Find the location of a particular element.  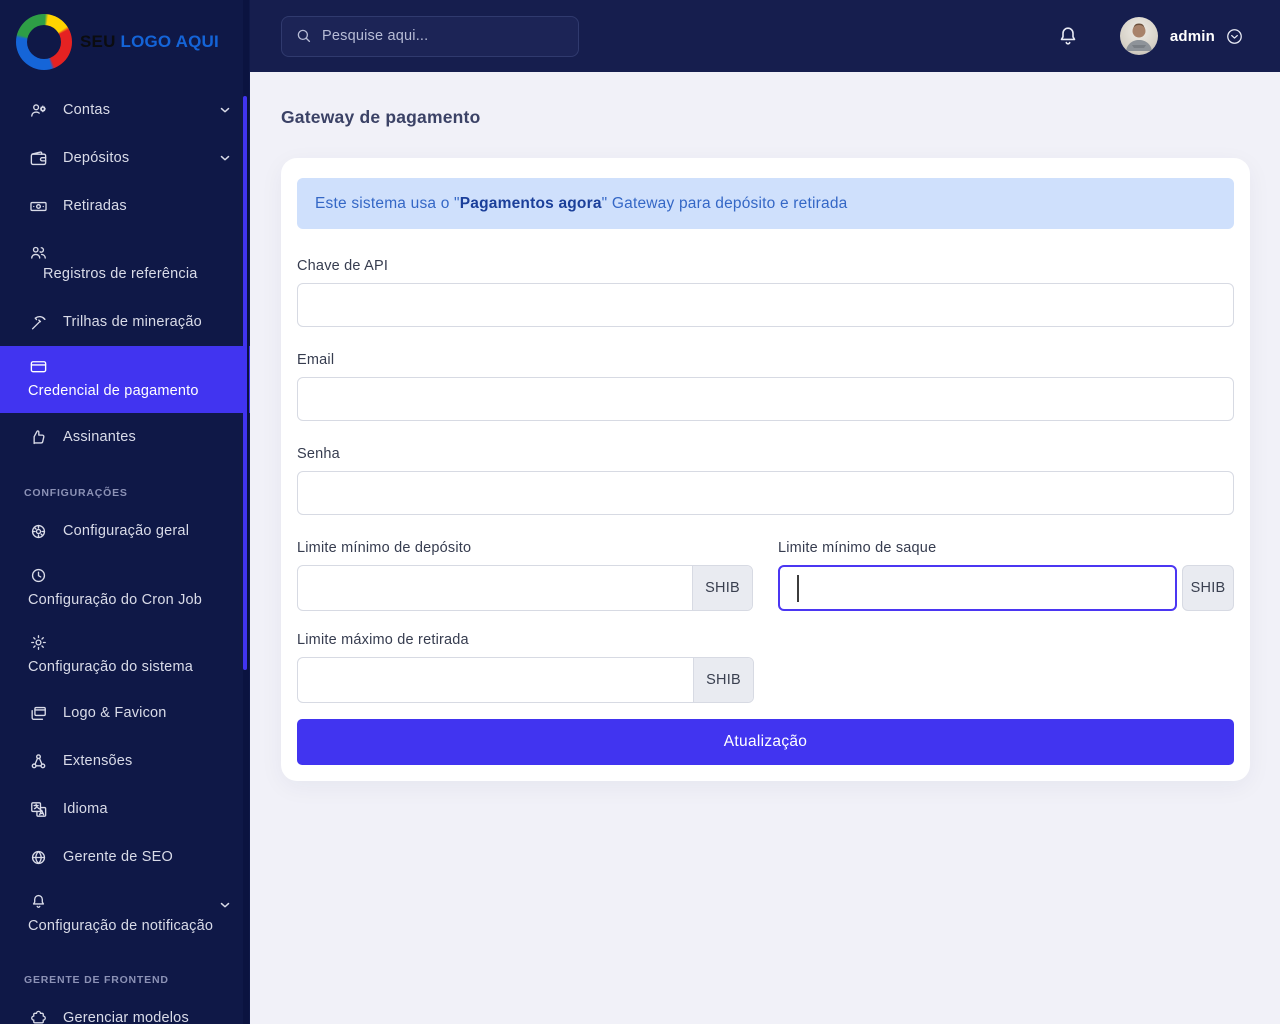

topbar-right: admin is located at coordinates (1168, 36).